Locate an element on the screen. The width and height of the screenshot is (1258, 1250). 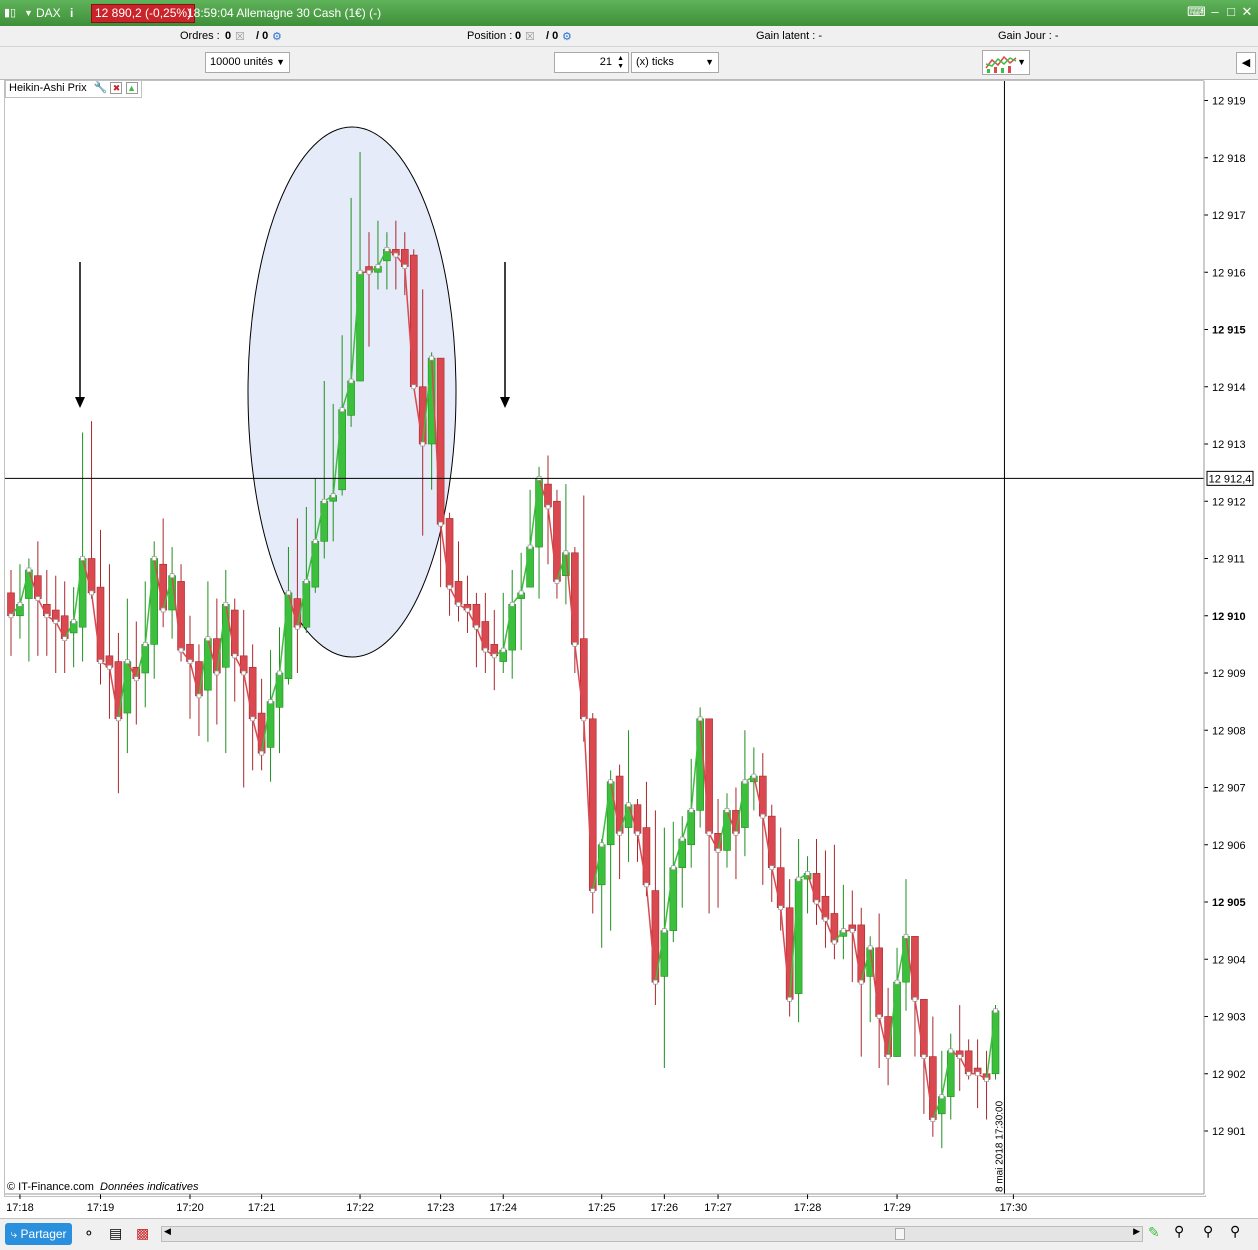
x-tick-label: 17:20 is located at coordinates (190, 1208).